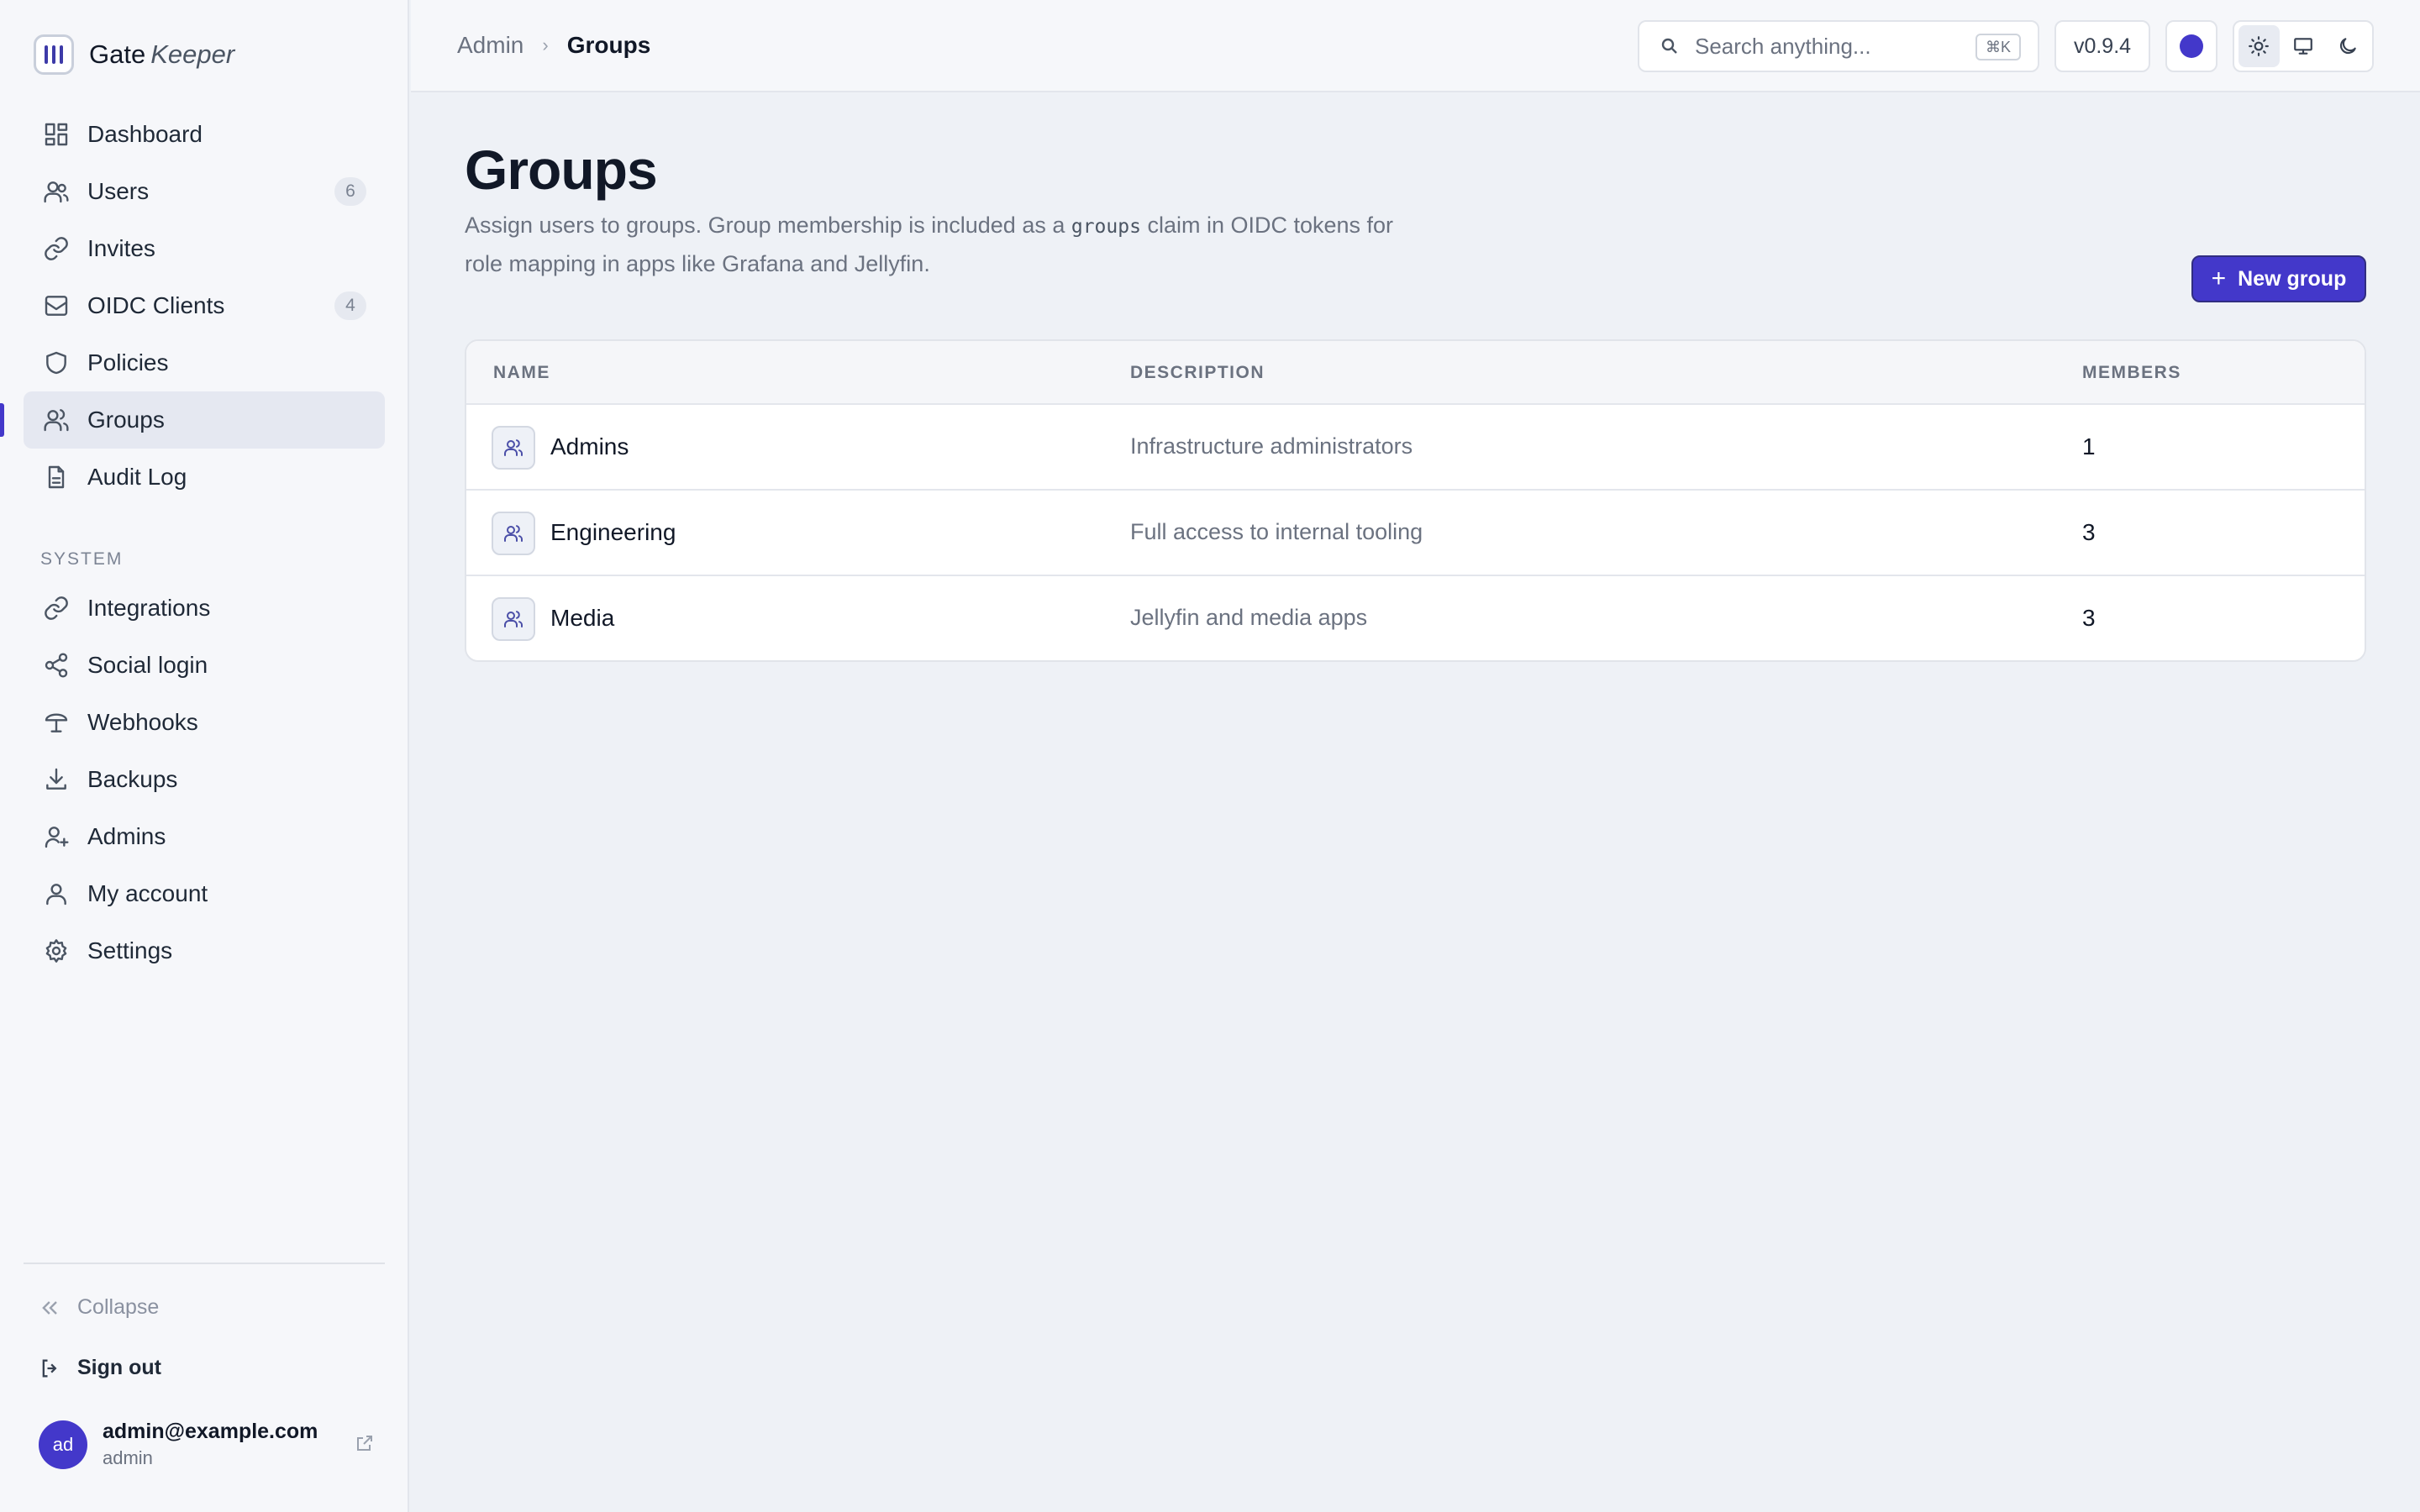 This screenshot has width=2420, height=1512. I want to click on brand: Gate Keeper, so click(134, 55).